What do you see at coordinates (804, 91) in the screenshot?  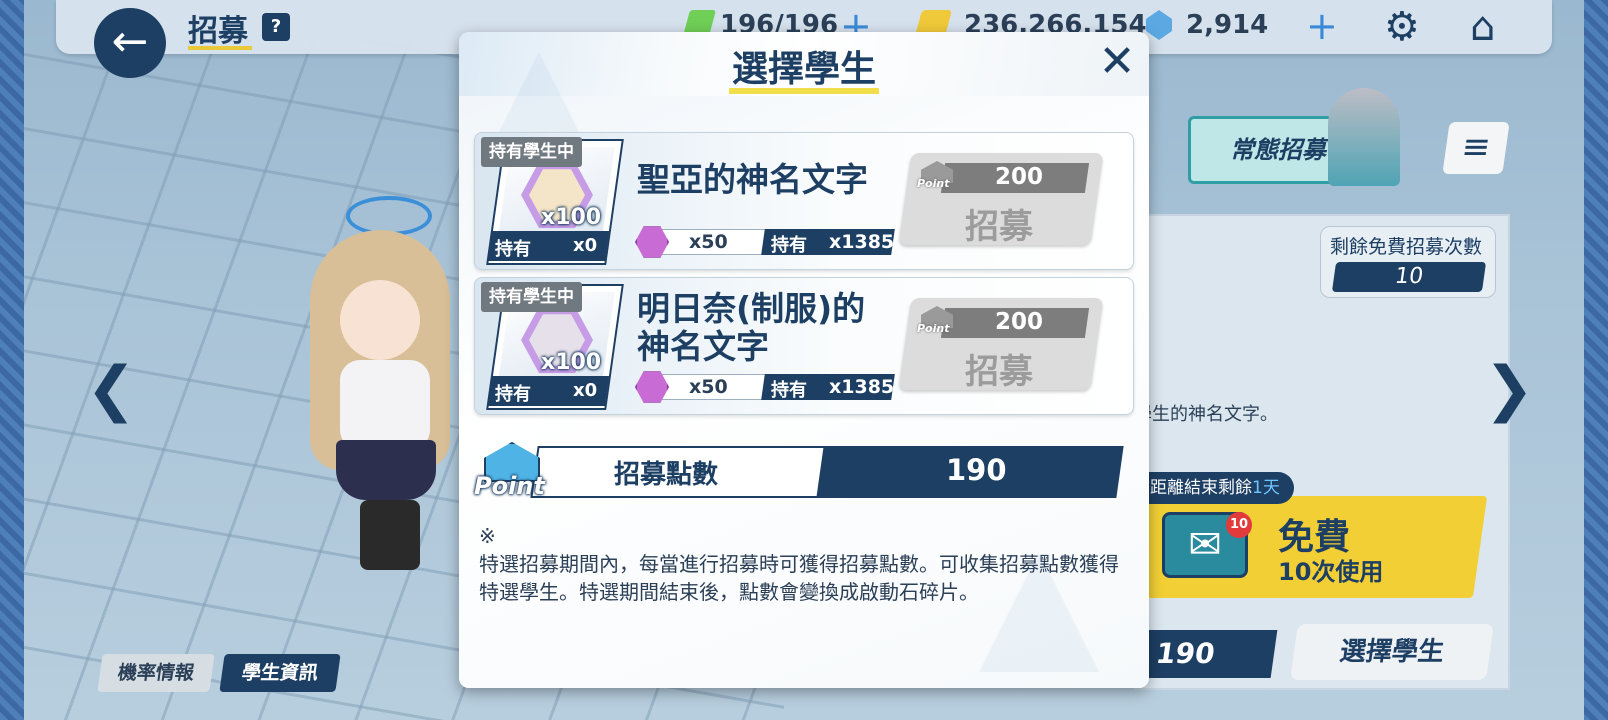 I see `title-underline` at bounding box center [804, 91].